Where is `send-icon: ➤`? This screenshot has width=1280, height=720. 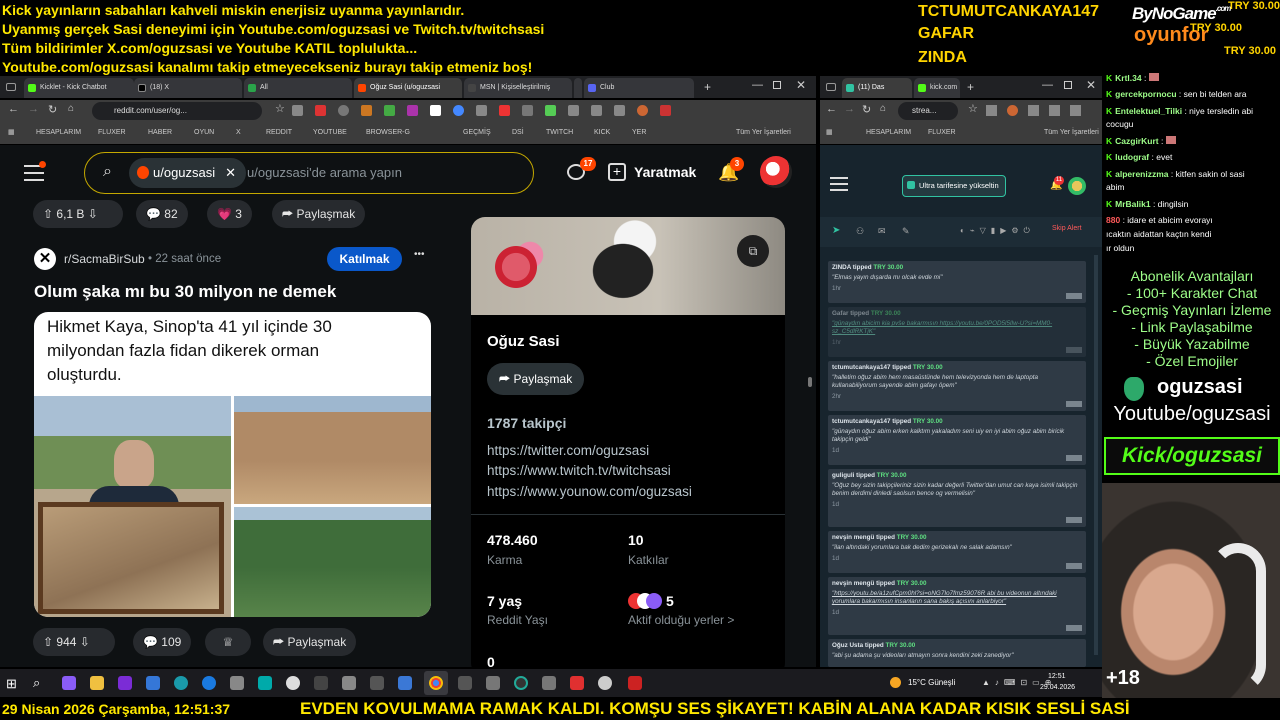
send-icon: ➤ is located at coordinates (836, 230).